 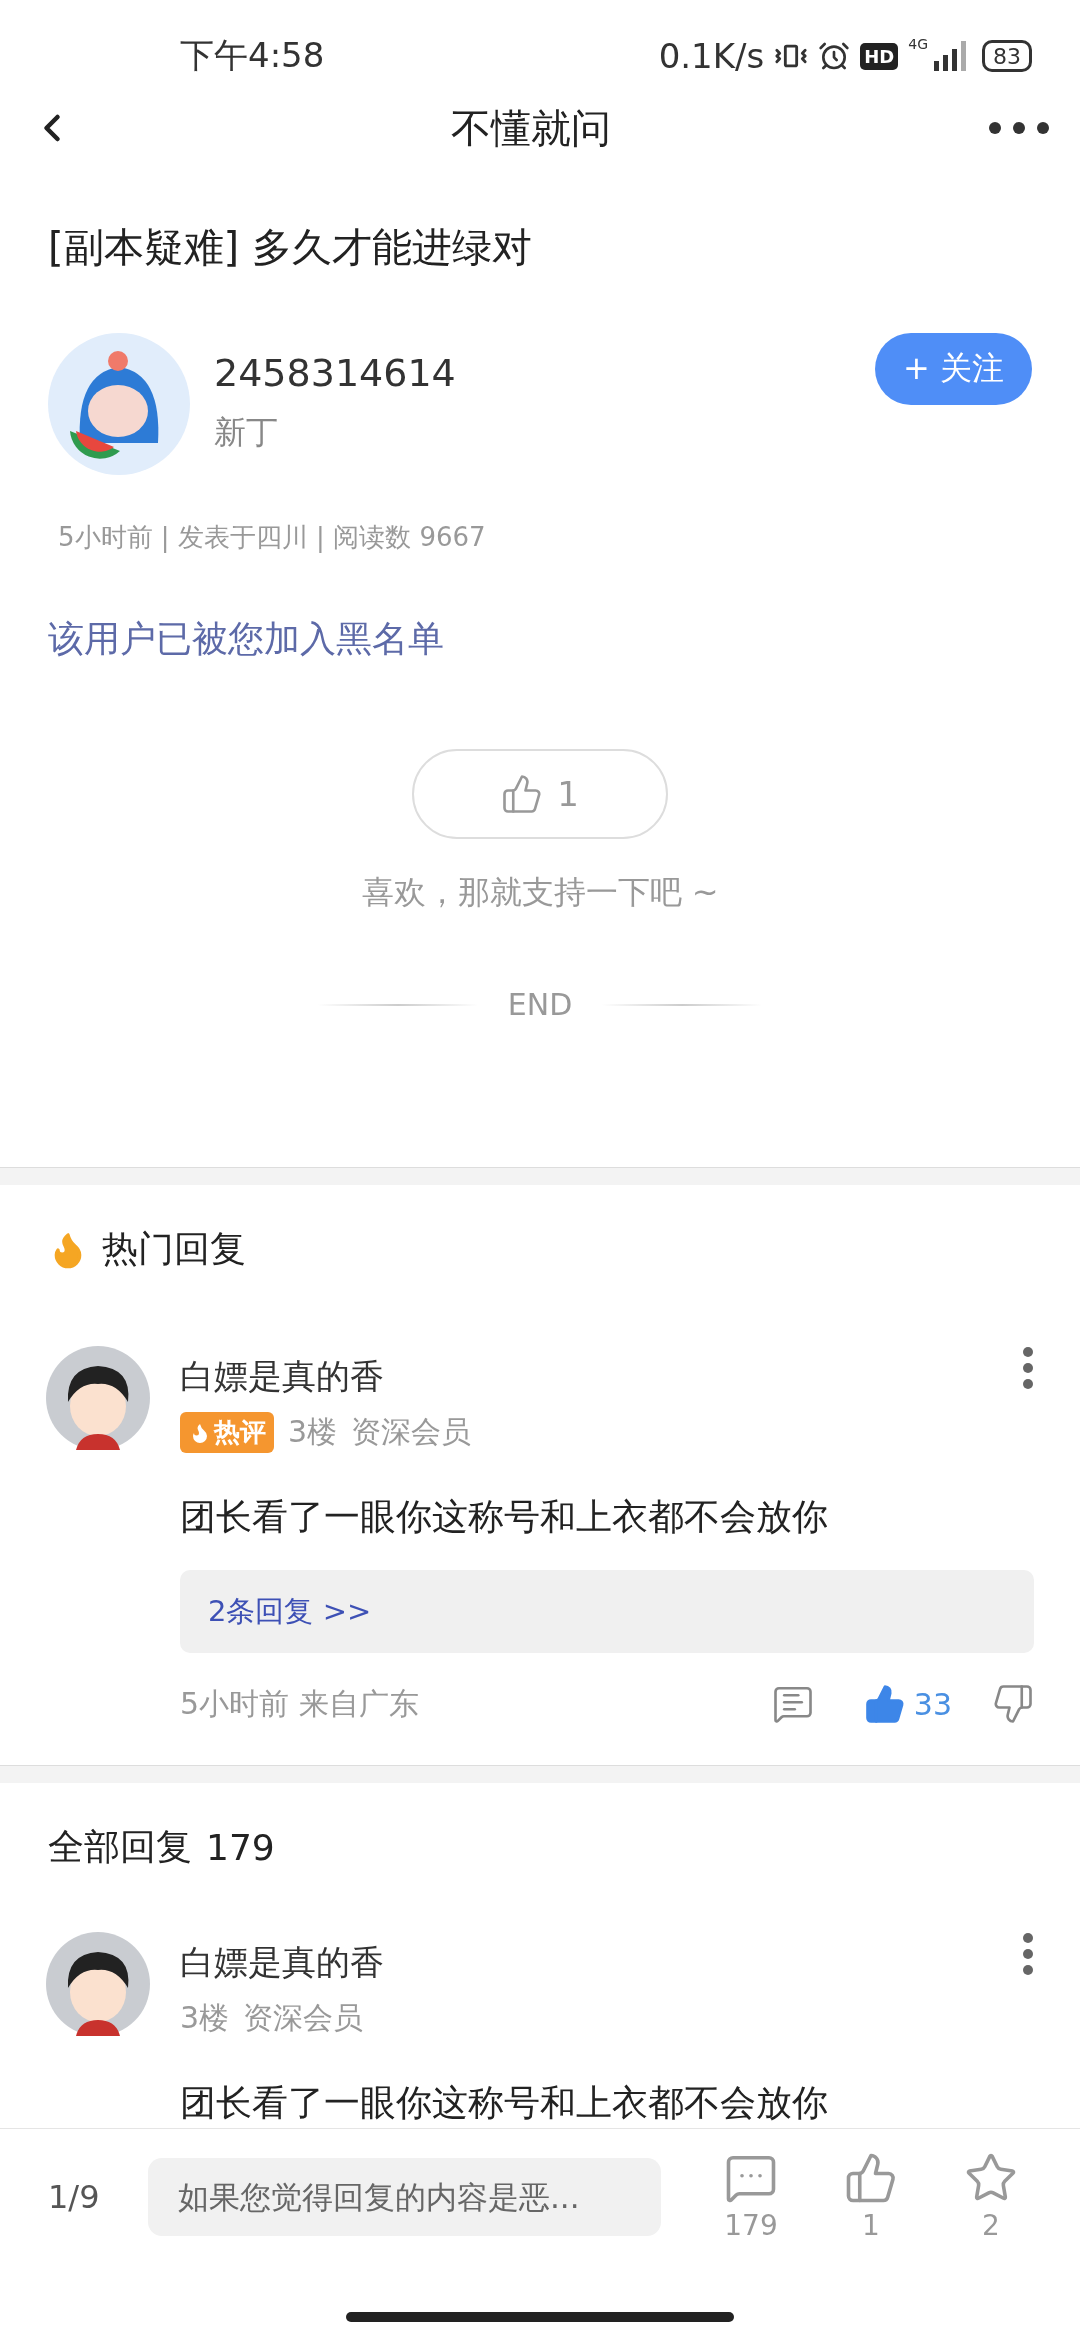 What do you see at coordinates (991, 2196) in the screenshot?
I see `favorite-button: 2` at bounding box center [991, 2196].